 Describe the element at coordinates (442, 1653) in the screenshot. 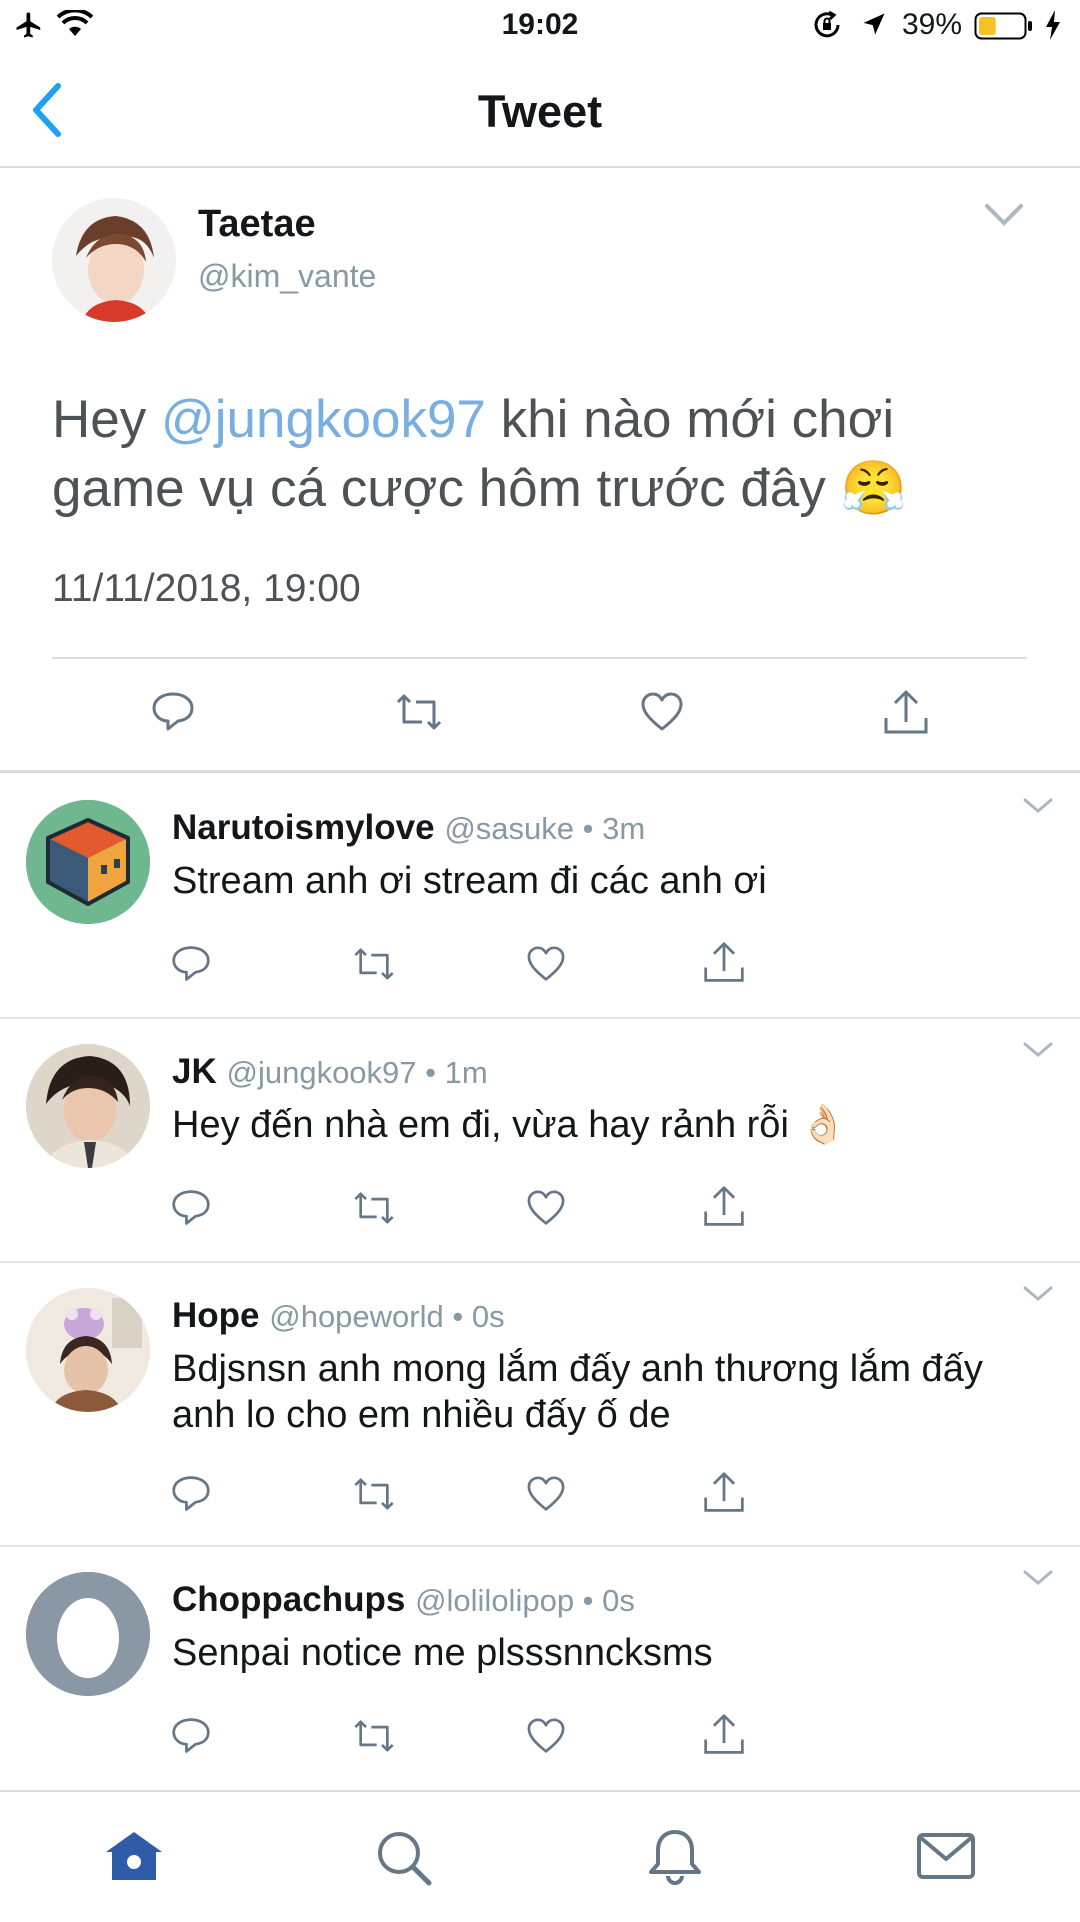

I see `reply-text: Senpai notice me plsssnncksms` at that location.